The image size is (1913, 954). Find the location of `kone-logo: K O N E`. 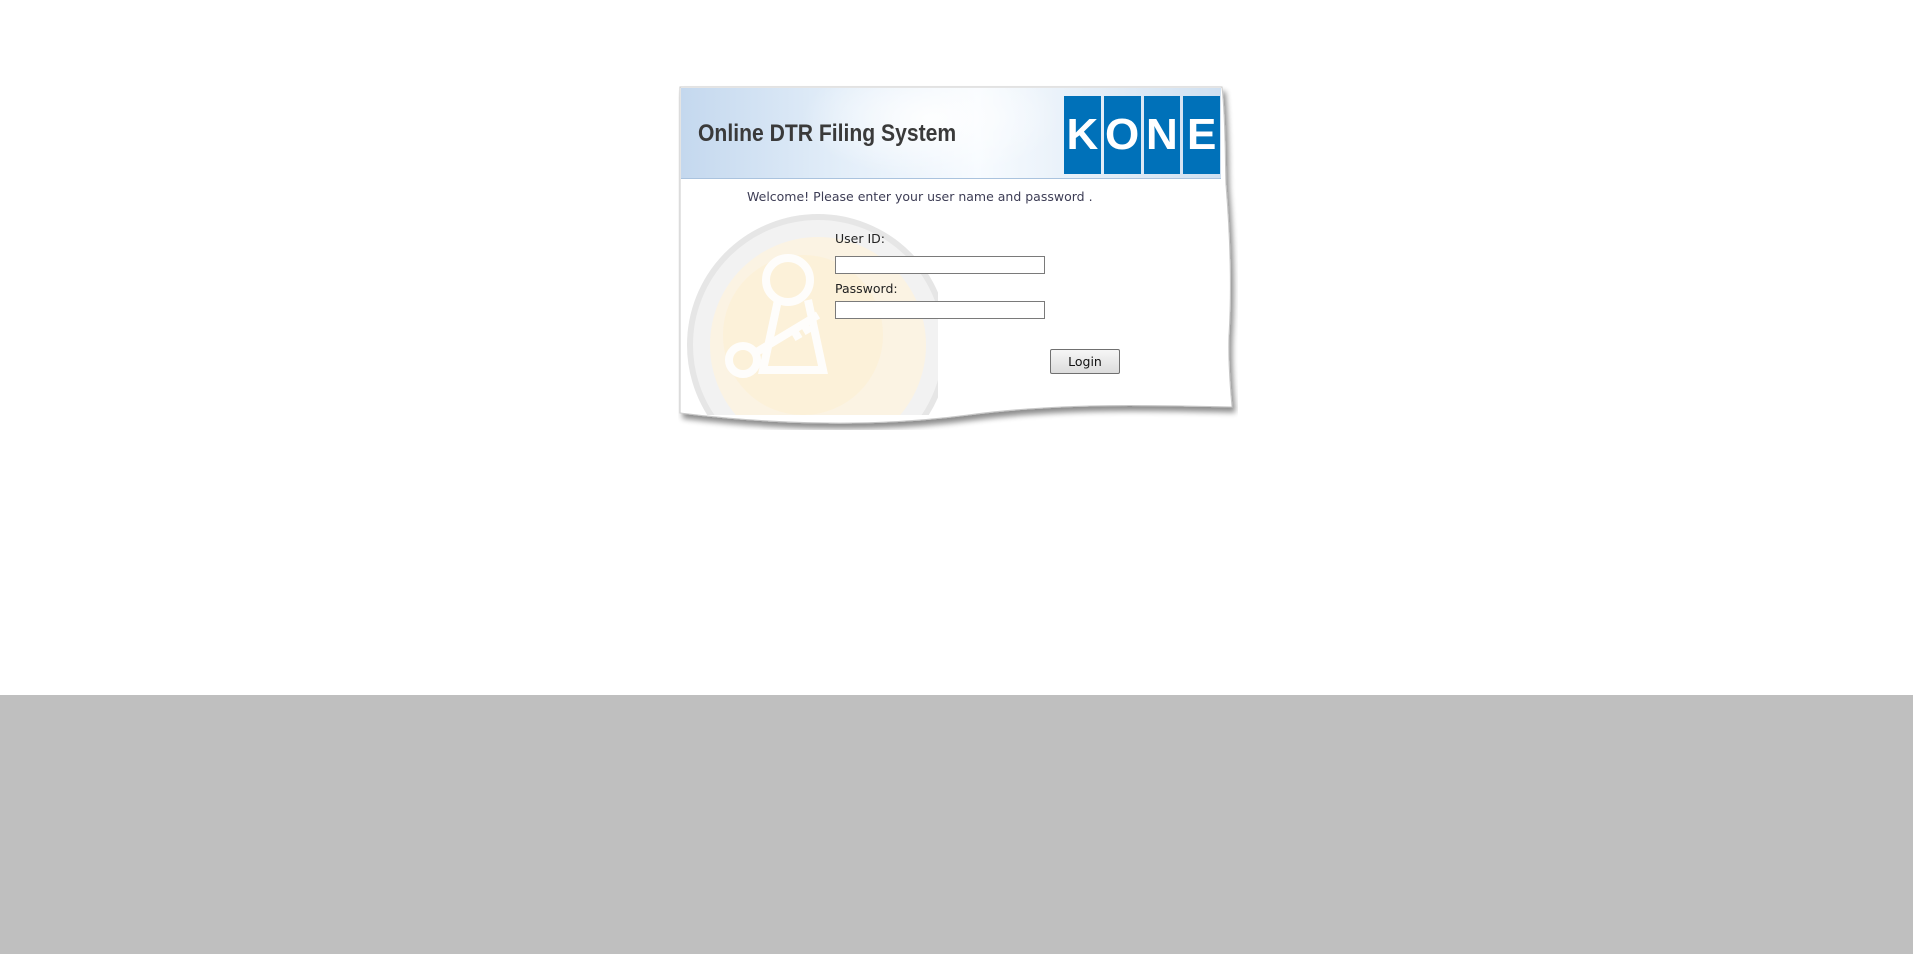

kone-logo: K O N E is located at coordinates (1142, 135).